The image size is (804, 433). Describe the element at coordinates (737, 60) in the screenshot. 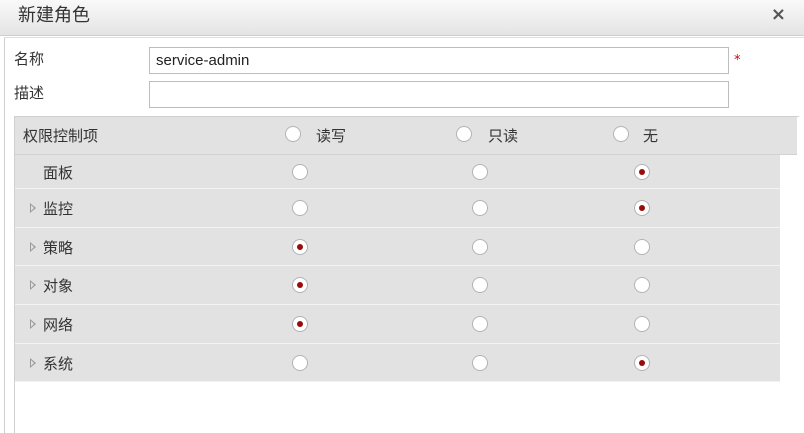

I see `required-mark: *` at that location.